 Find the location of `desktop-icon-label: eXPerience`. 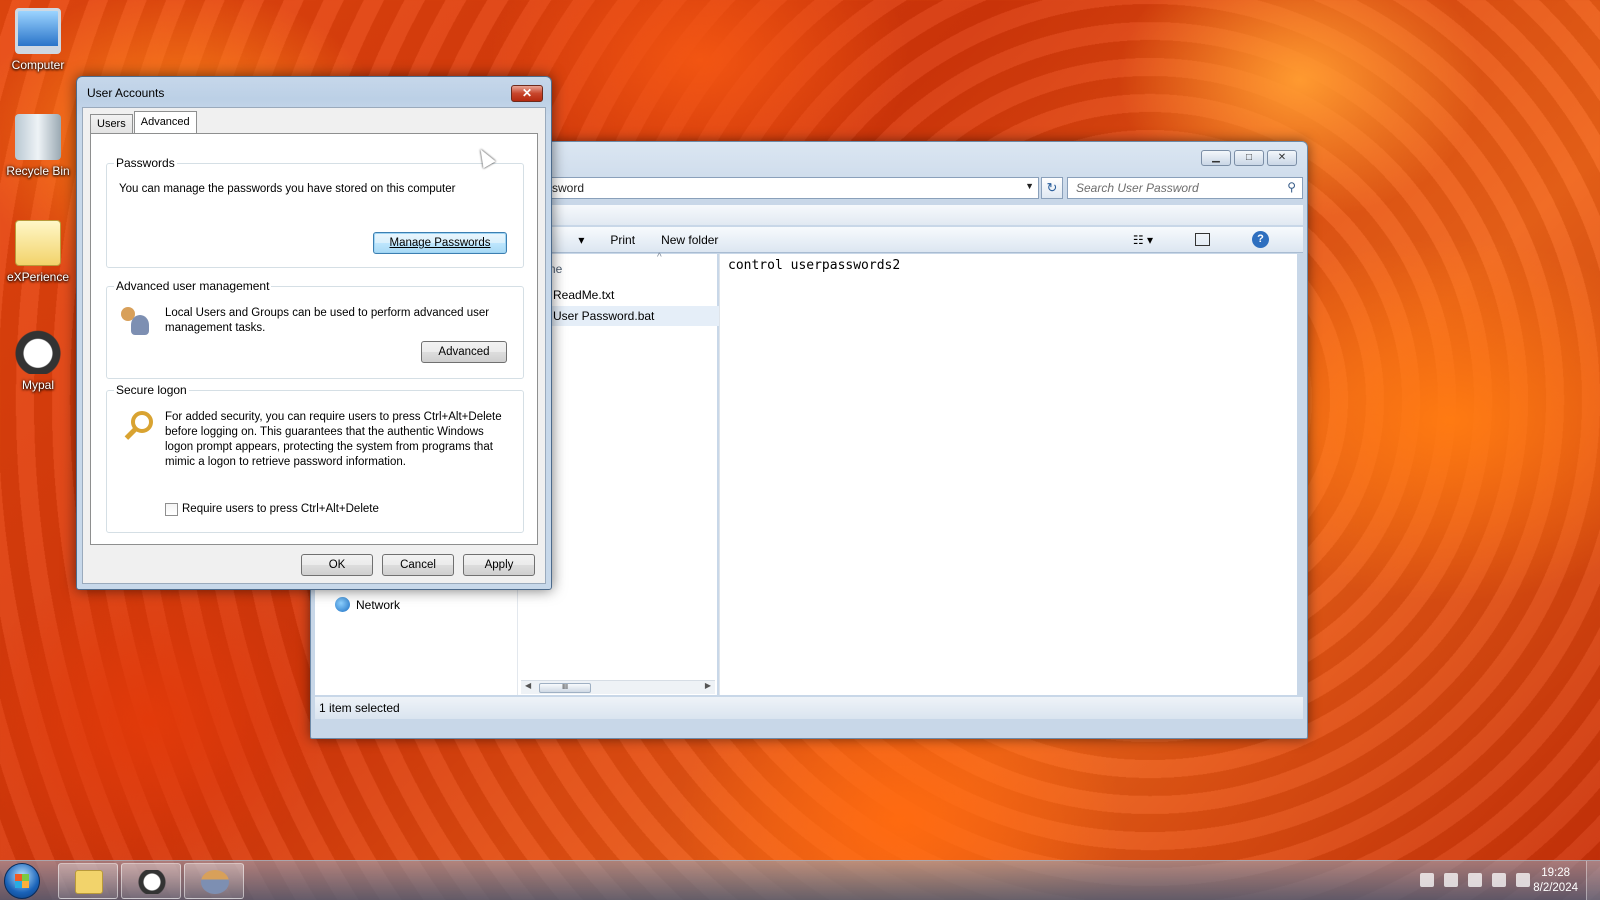

desktop-icon-label: eXPerience is located at coordinates (38, 277).